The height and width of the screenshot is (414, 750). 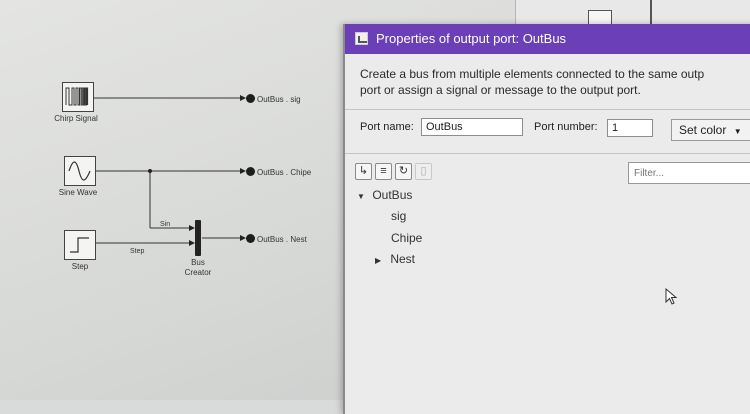 I want to click on dialog-title: Properties of output port: OutBus, so click(x=471, y=38).